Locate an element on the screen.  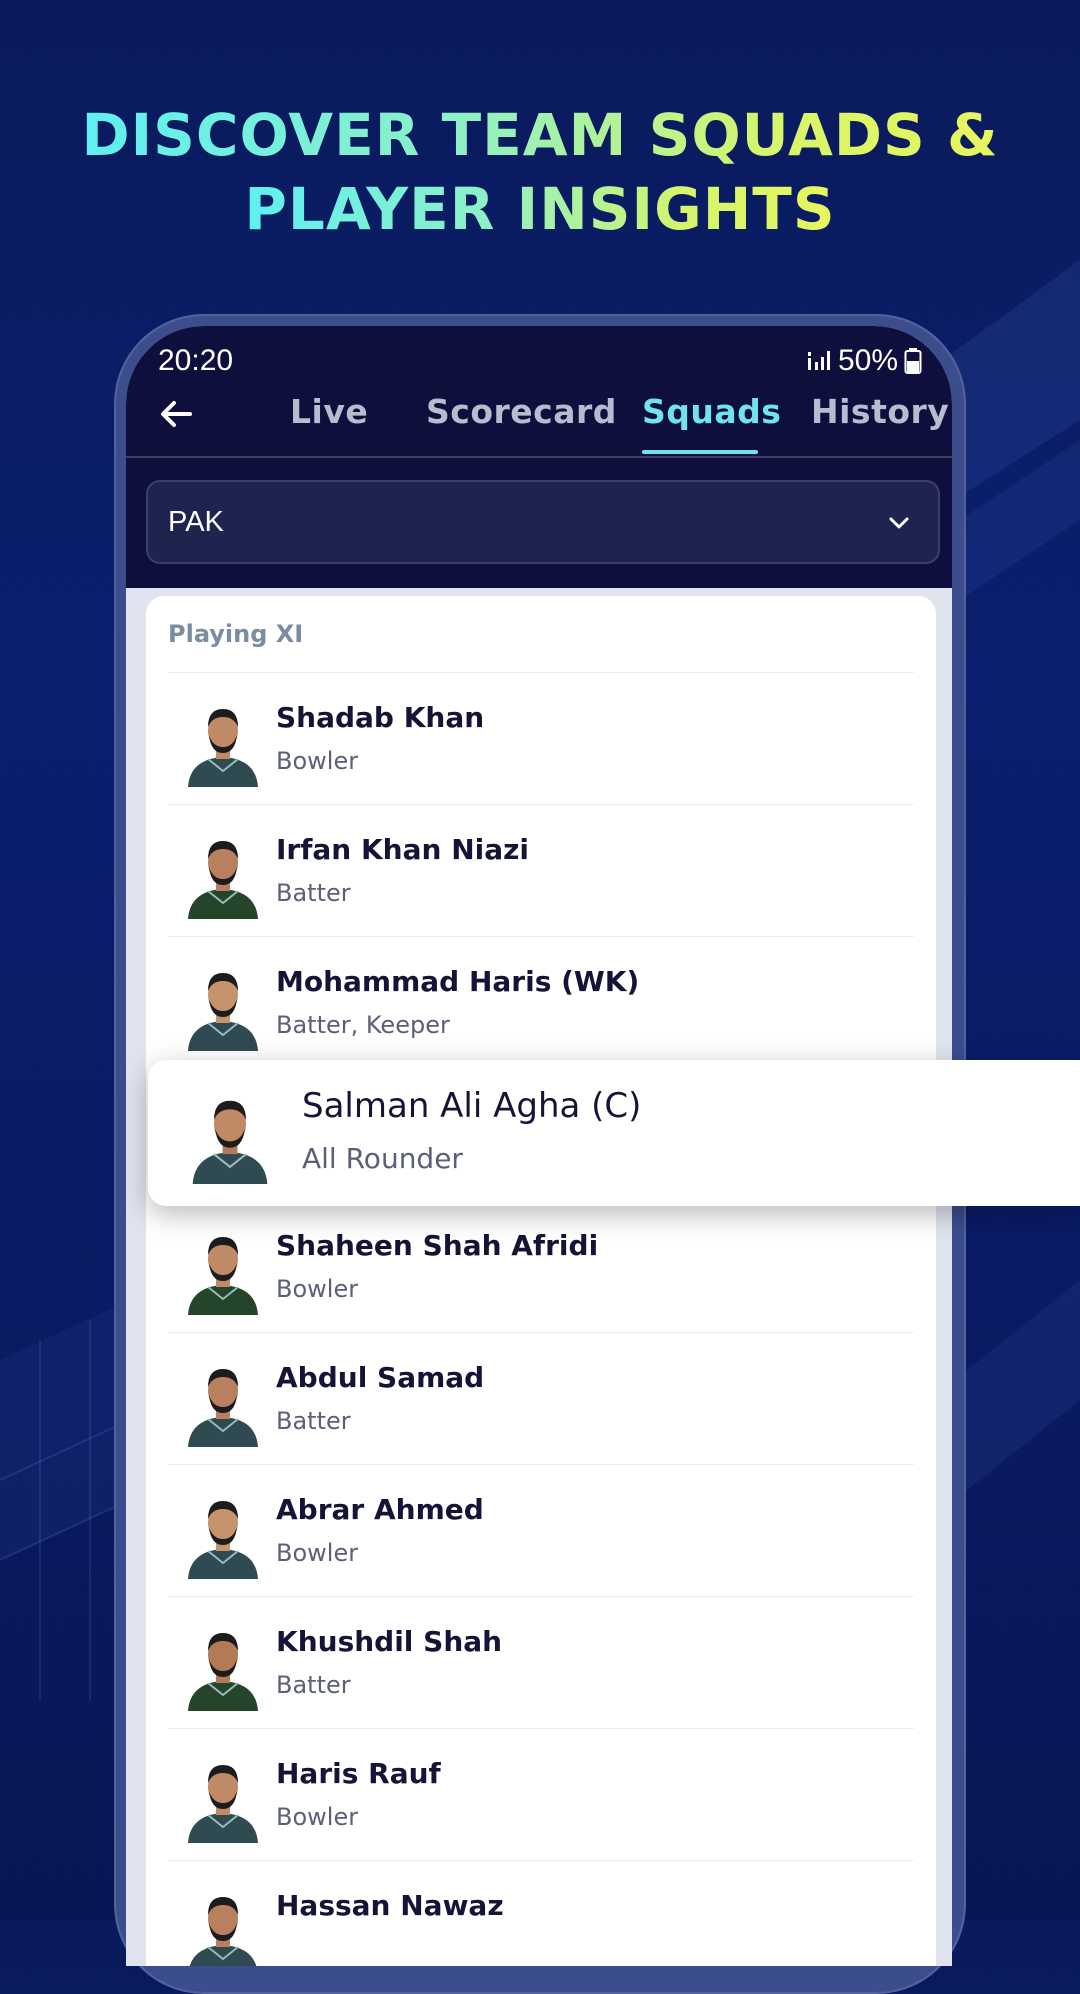
tab-squads: Squads is located at coordinates (711, 411).